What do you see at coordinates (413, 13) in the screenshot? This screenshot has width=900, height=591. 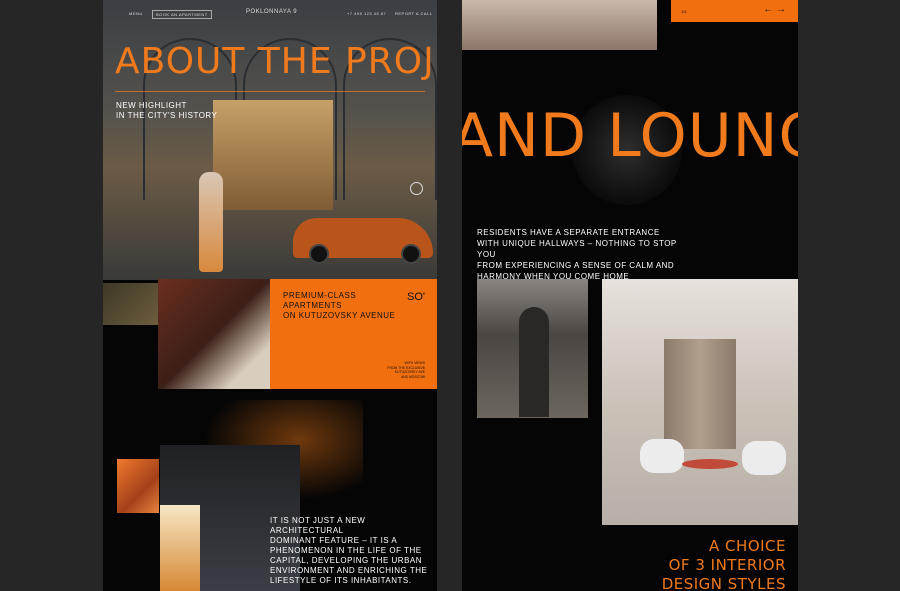 I see `callback-link: REPORT A CALL` at bounding box center [413, 13].